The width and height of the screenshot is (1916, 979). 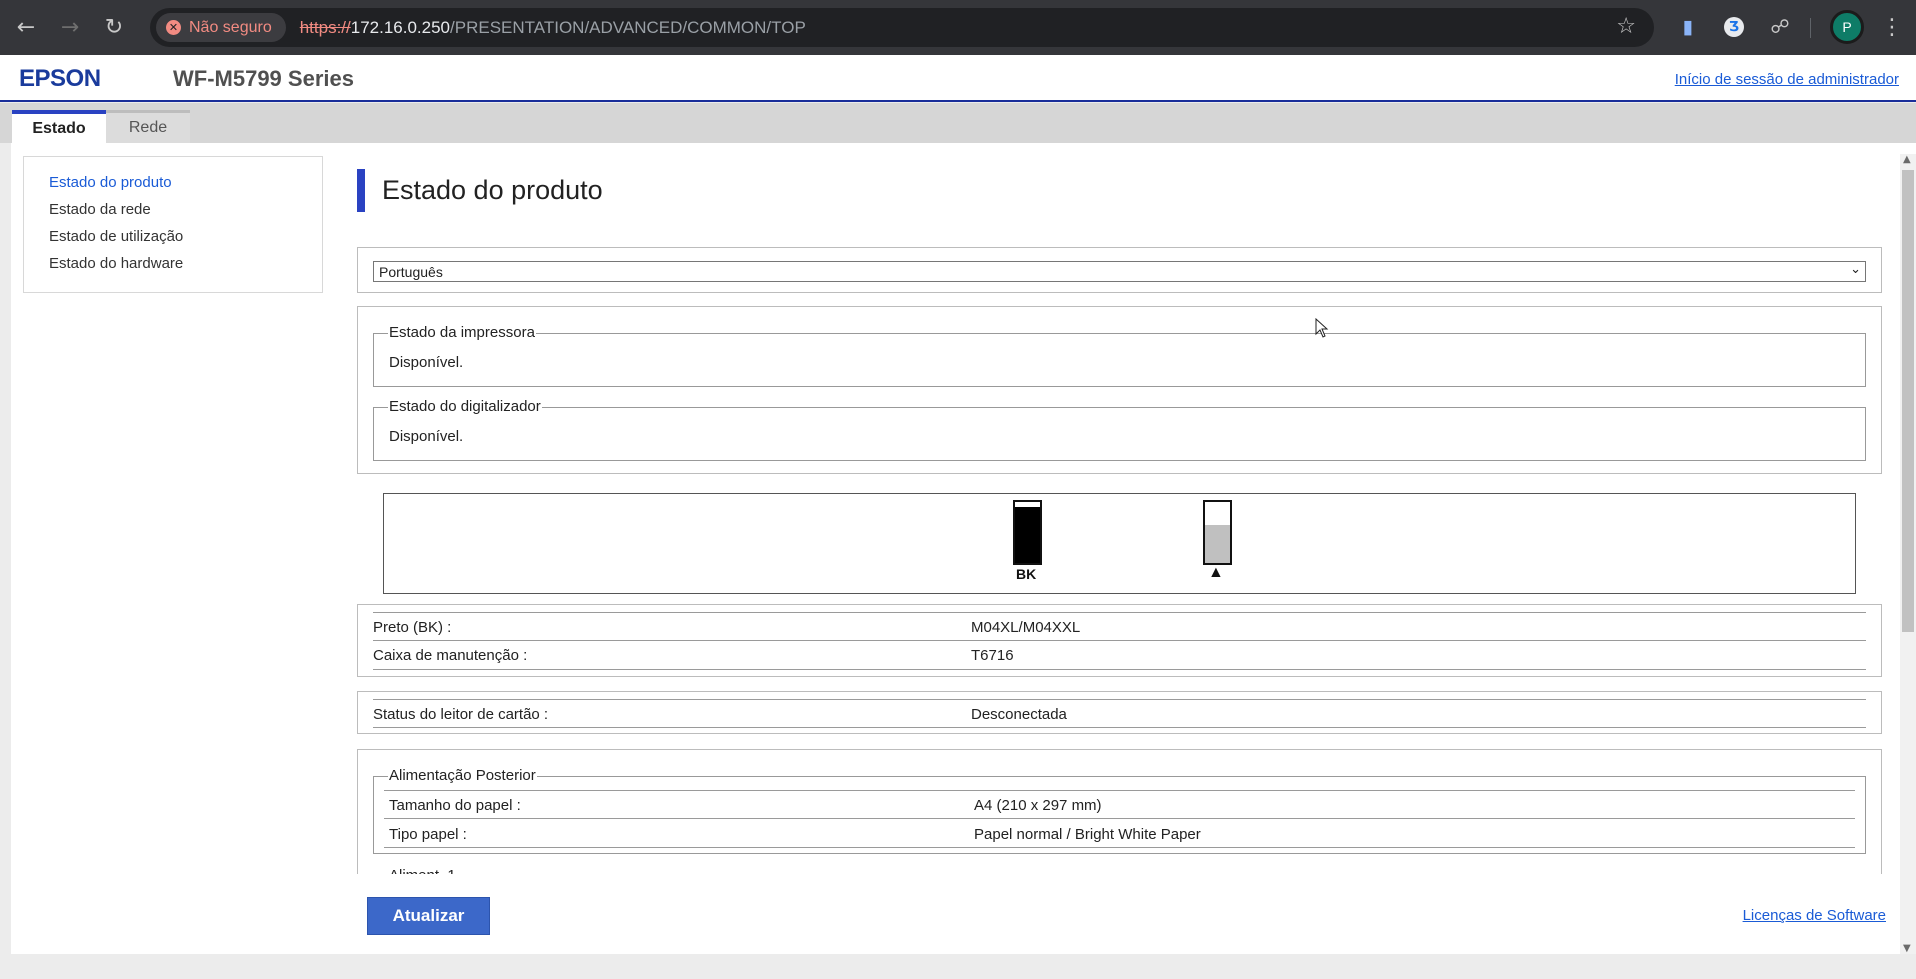 What do you see at coordinates (1907, 159) in the screenshot?
I see `scroll-up-icon: ▲` at bounding box center [1907, 159].